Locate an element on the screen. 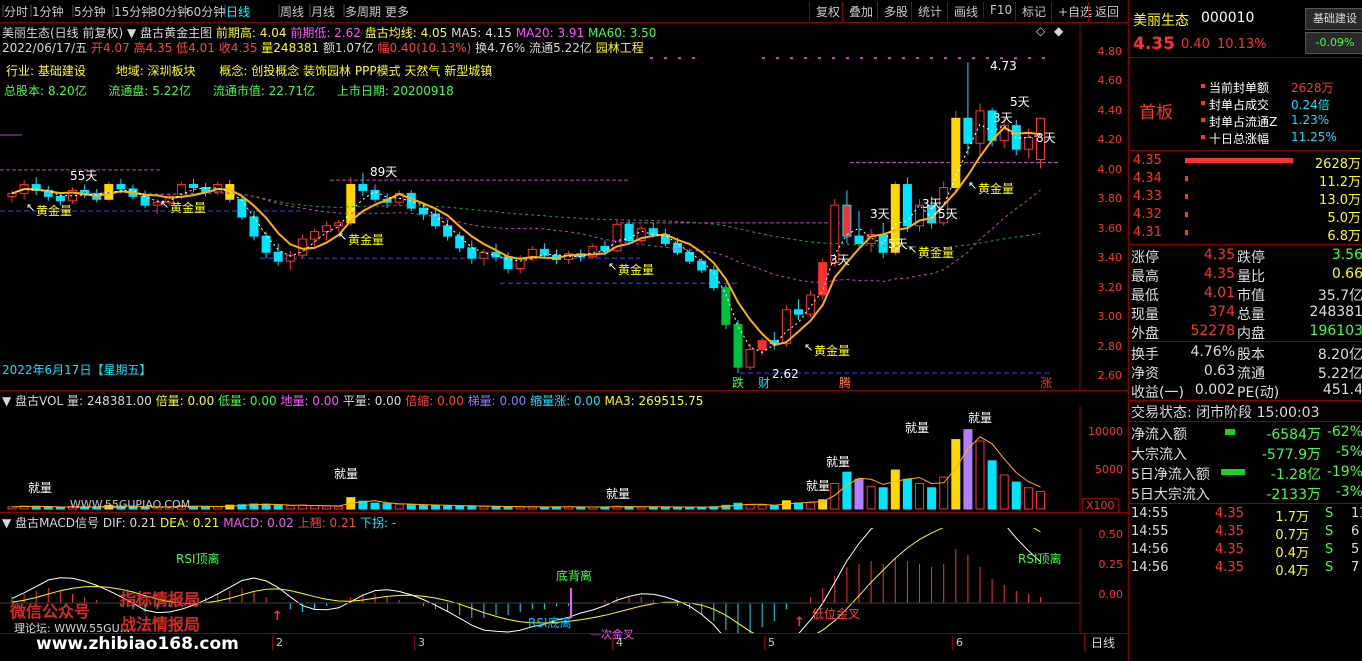 This screenshot has width=1362, height=661. sector-change-button: -0.09% is located at coordinates (1333, 43).